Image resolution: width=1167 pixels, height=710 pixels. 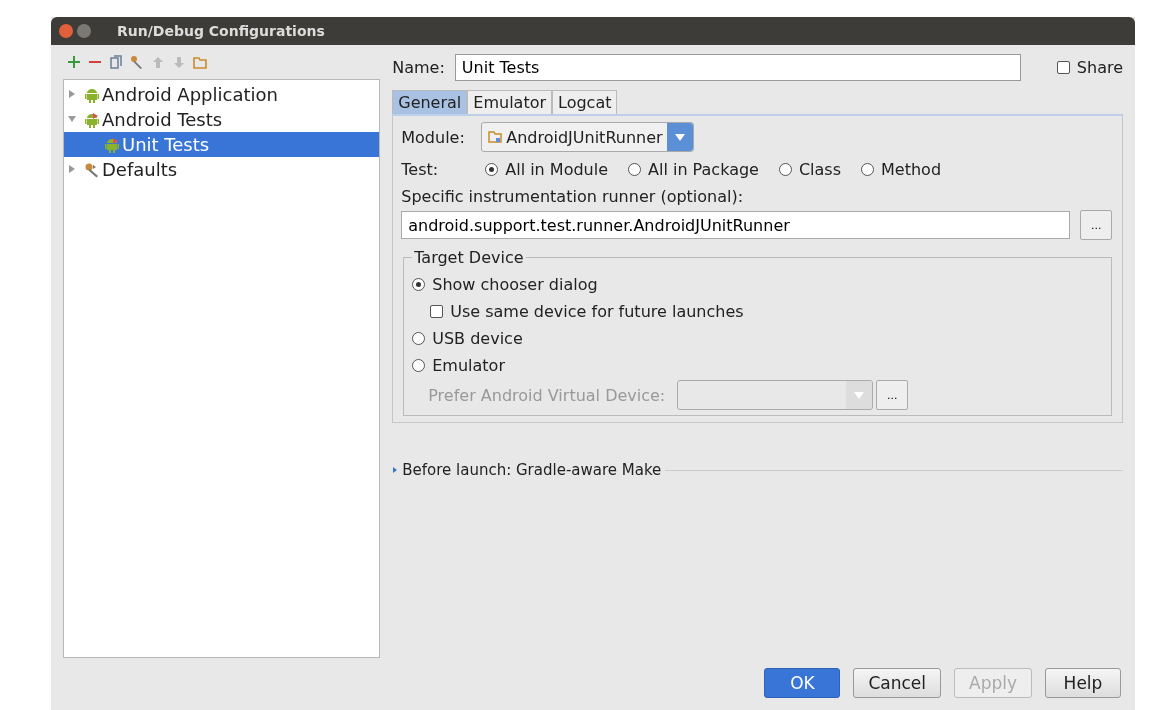 What do you see at coordinates (140, 169) in the screenshot?
I see `tree-item-label: Defaults` at bounding box center [140, 169].